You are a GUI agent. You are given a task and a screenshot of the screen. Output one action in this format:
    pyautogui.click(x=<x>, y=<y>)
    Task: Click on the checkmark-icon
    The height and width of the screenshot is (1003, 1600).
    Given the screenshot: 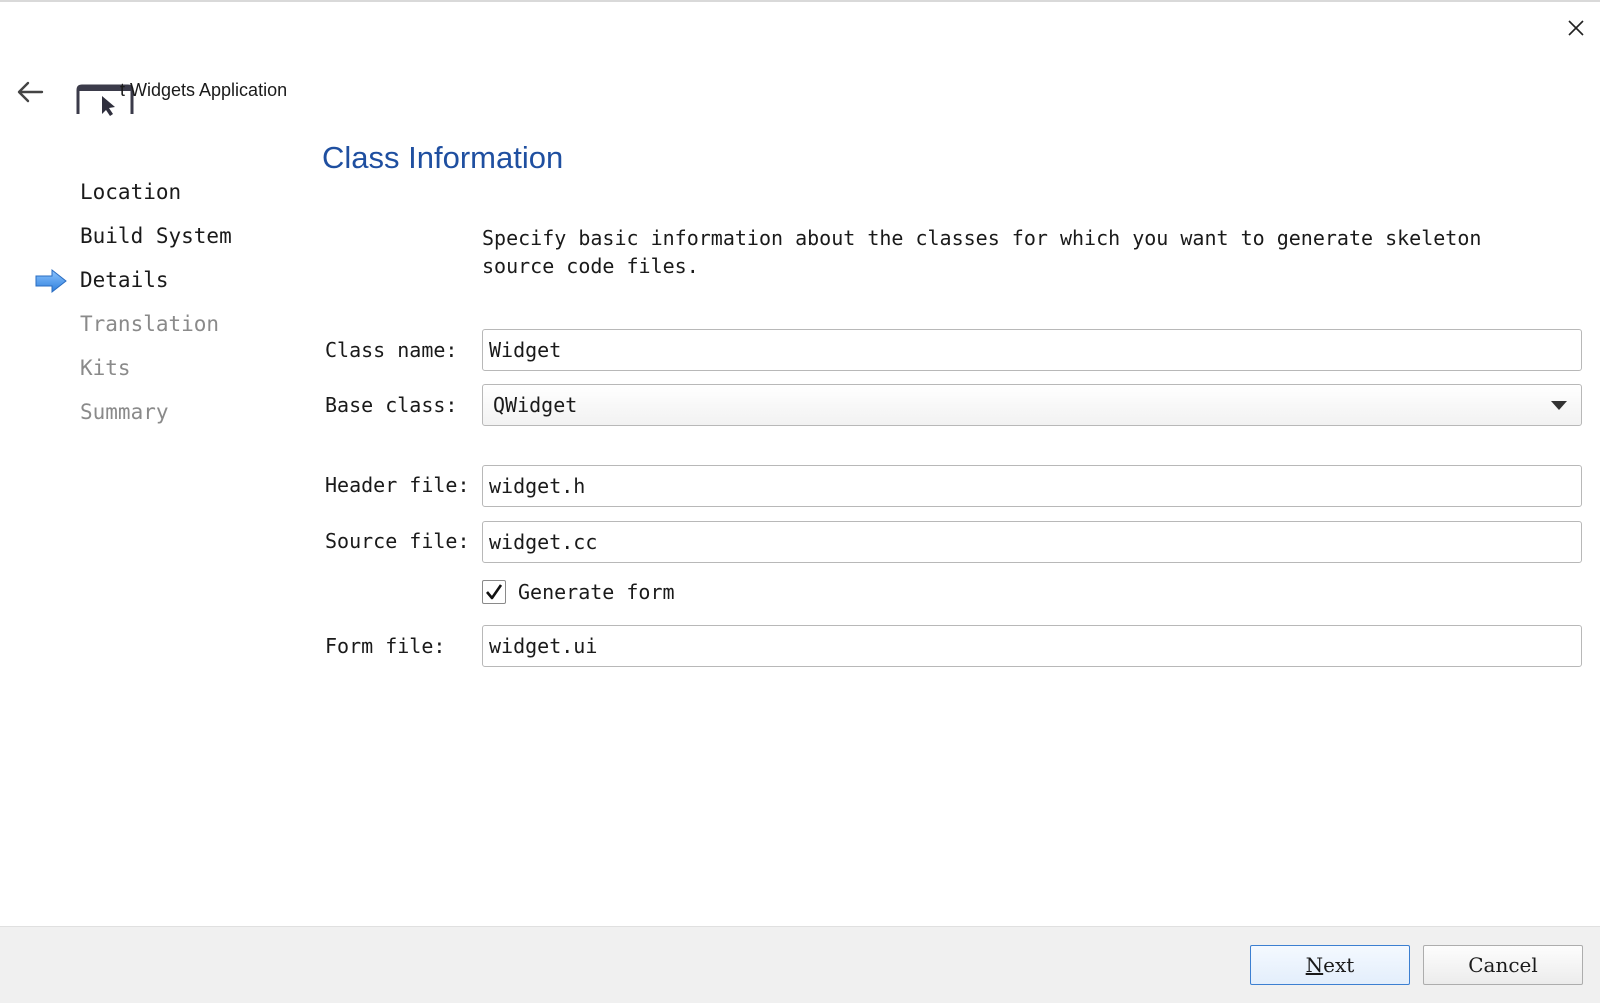 What is the action you would take?
    pyautogui.click(x=494, y=592)
    